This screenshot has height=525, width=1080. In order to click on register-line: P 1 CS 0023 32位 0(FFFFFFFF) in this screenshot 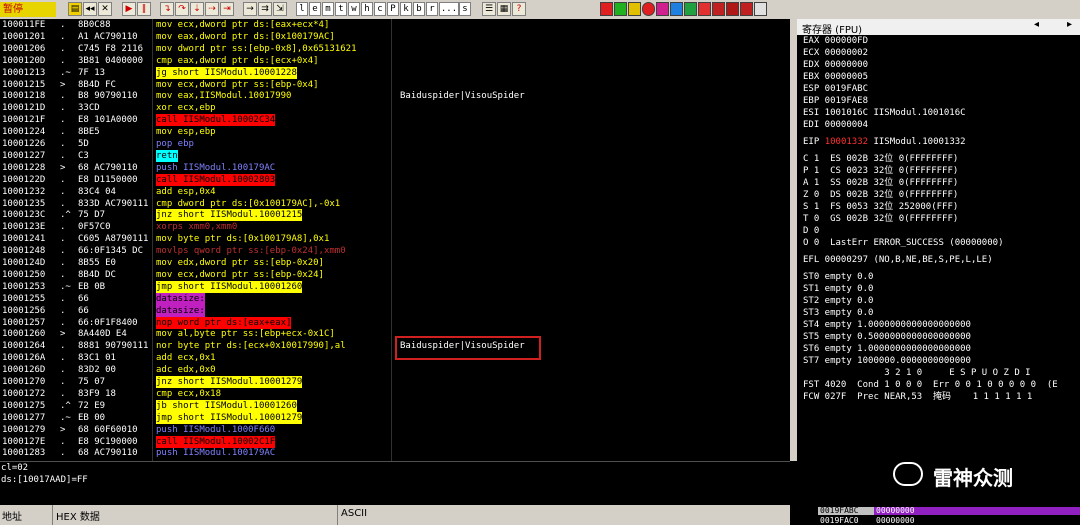, I will do `click(880, 171)`.